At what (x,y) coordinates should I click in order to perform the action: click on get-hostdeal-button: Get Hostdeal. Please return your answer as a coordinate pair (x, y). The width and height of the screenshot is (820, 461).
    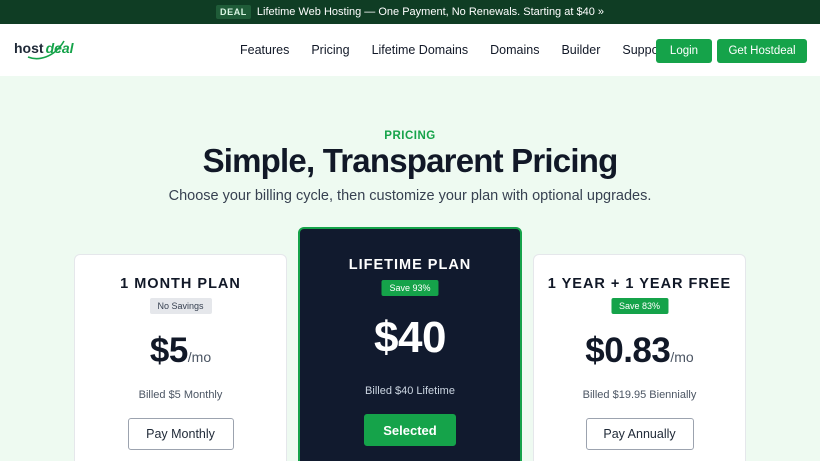
    Looking at the image, I should click on (762, 51).